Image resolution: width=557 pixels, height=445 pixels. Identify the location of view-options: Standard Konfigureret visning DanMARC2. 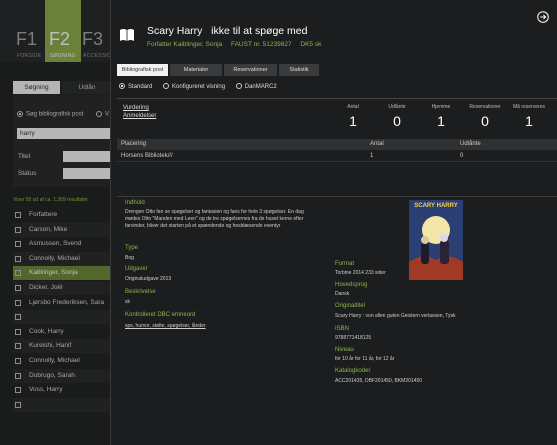
(202, 86).